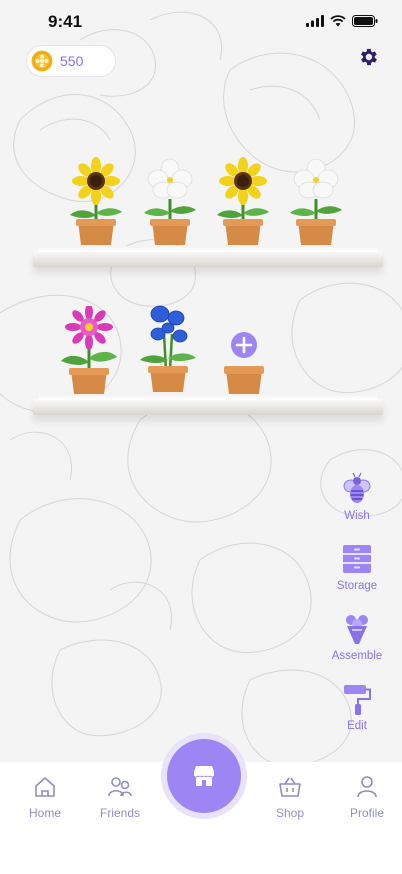  Describe the element at coordinates (65, 21) in the screenshot. I see `status-time: 9:41` at that location.